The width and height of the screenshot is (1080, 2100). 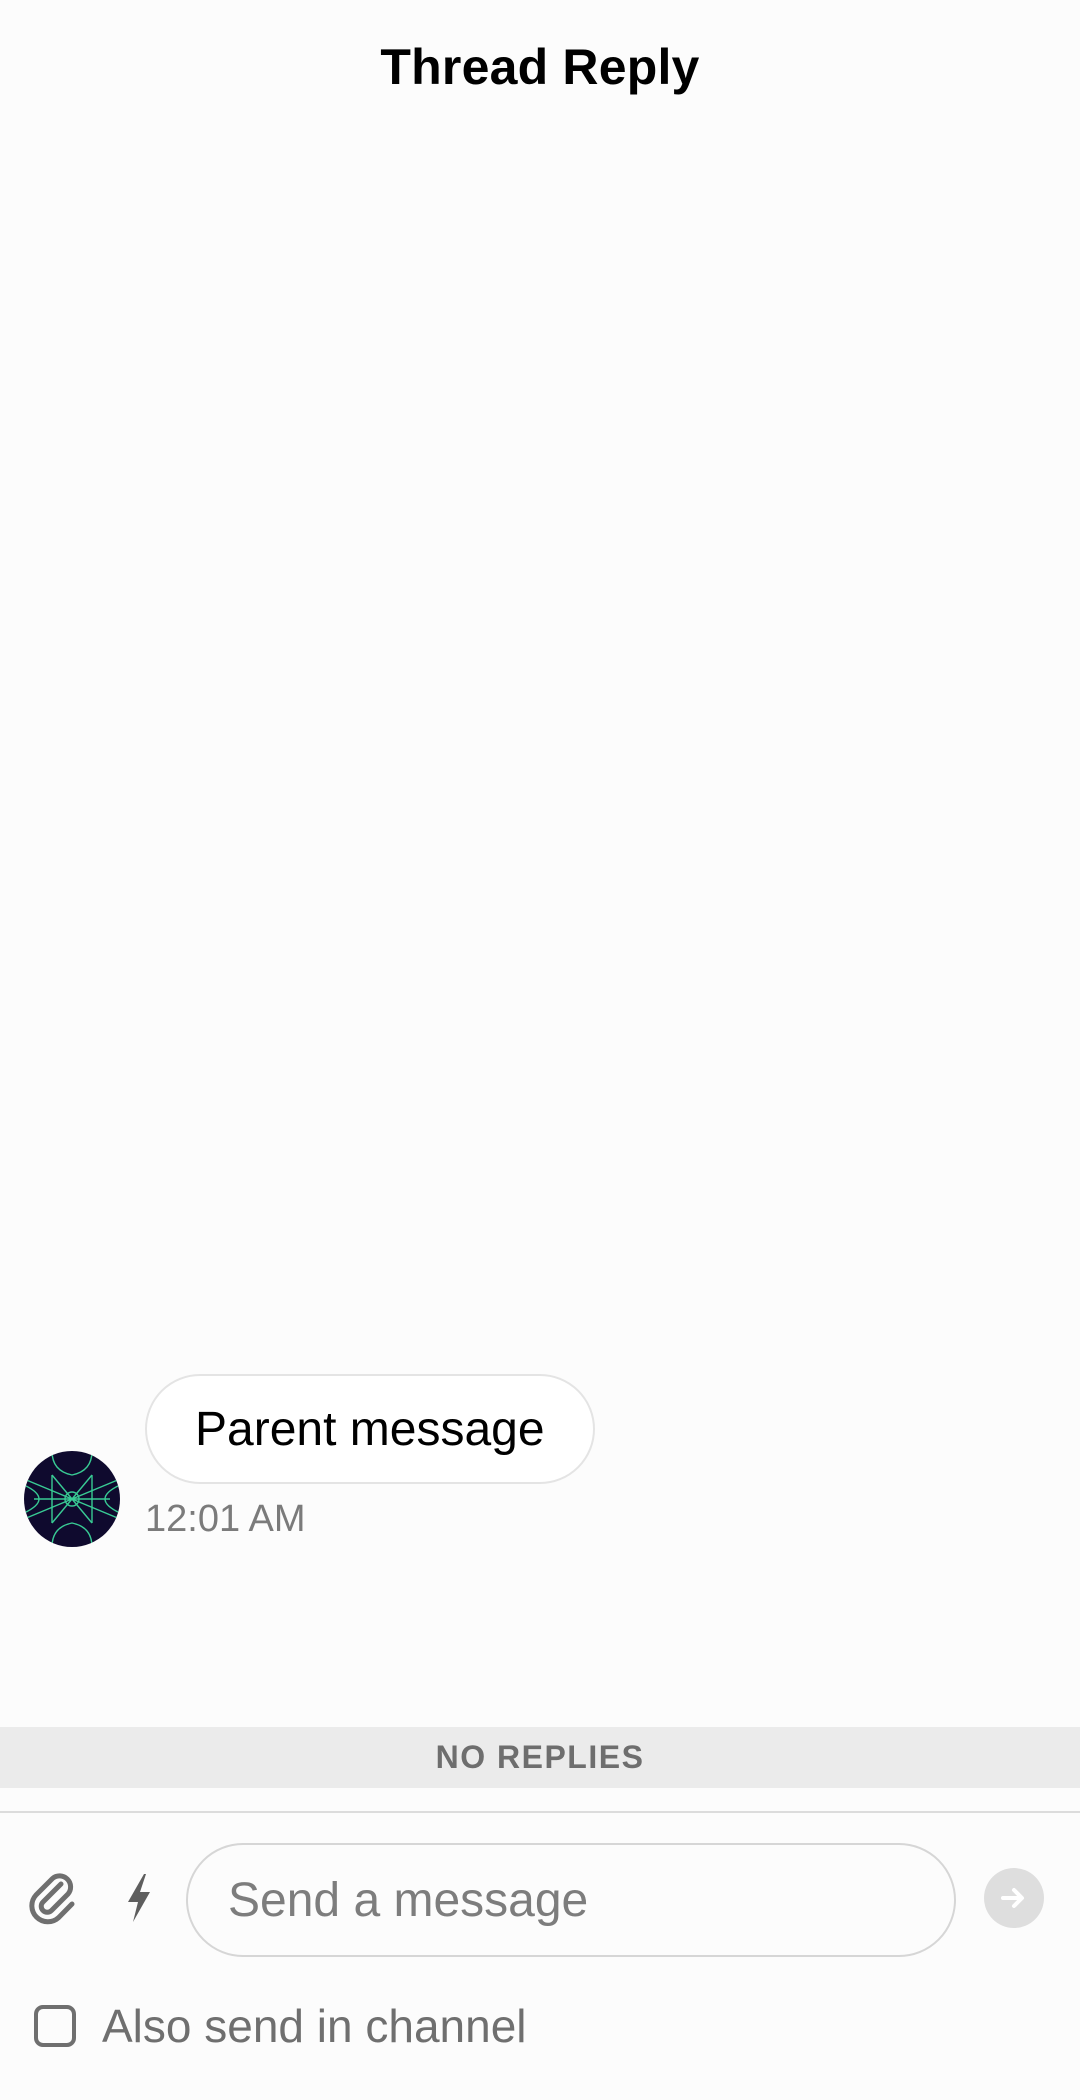 I want to click on replies-status: NO REPLIES, so click(x=540, y=1757).